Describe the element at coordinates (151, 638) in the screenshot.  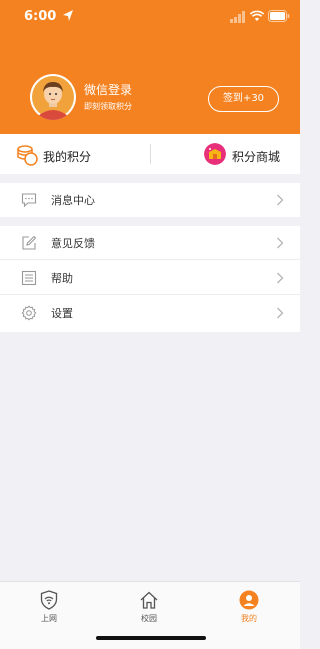
I see `home-indicator` at that location.